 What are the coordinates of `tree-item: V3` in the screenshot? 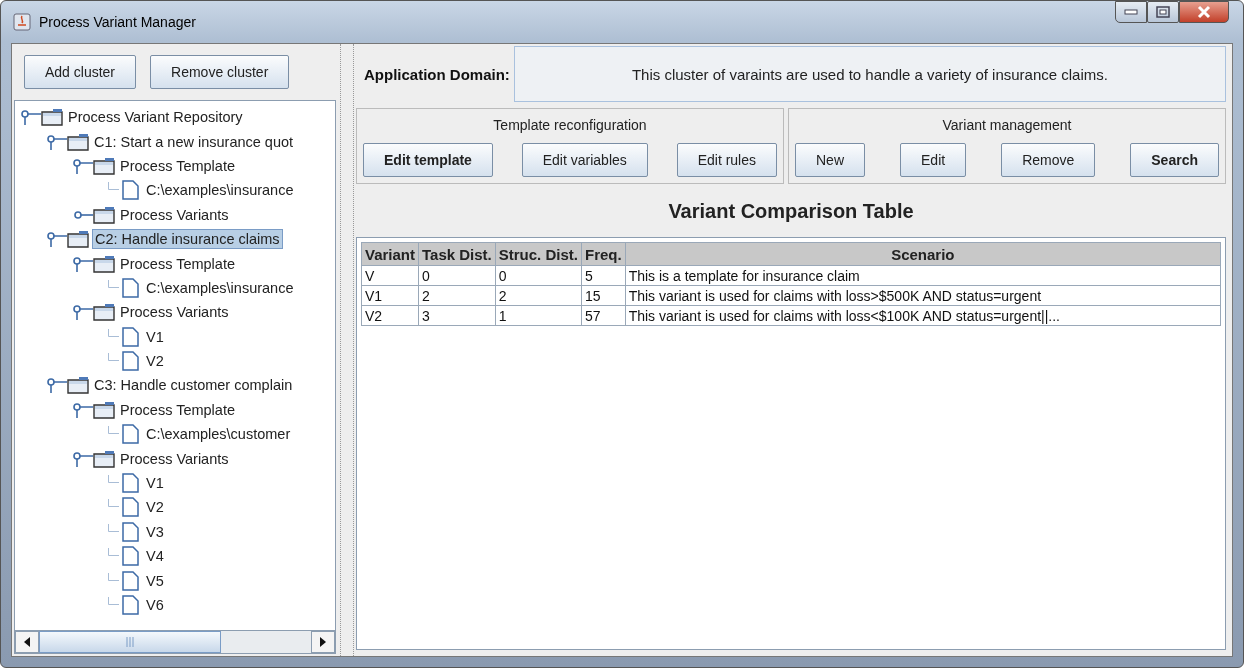 It's located at (155, 531).